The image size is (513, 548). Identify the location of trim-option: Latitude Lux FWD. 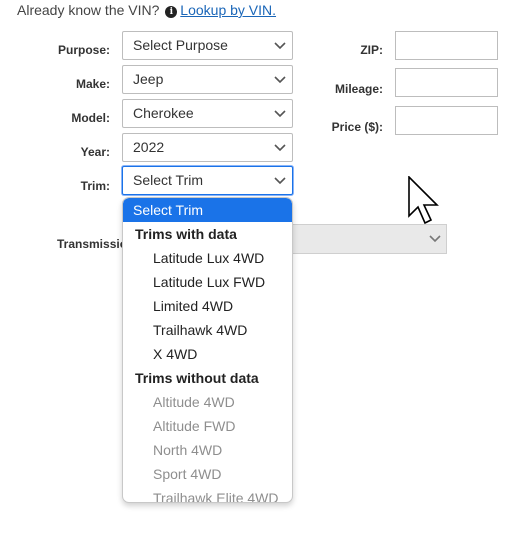
(207, 282).